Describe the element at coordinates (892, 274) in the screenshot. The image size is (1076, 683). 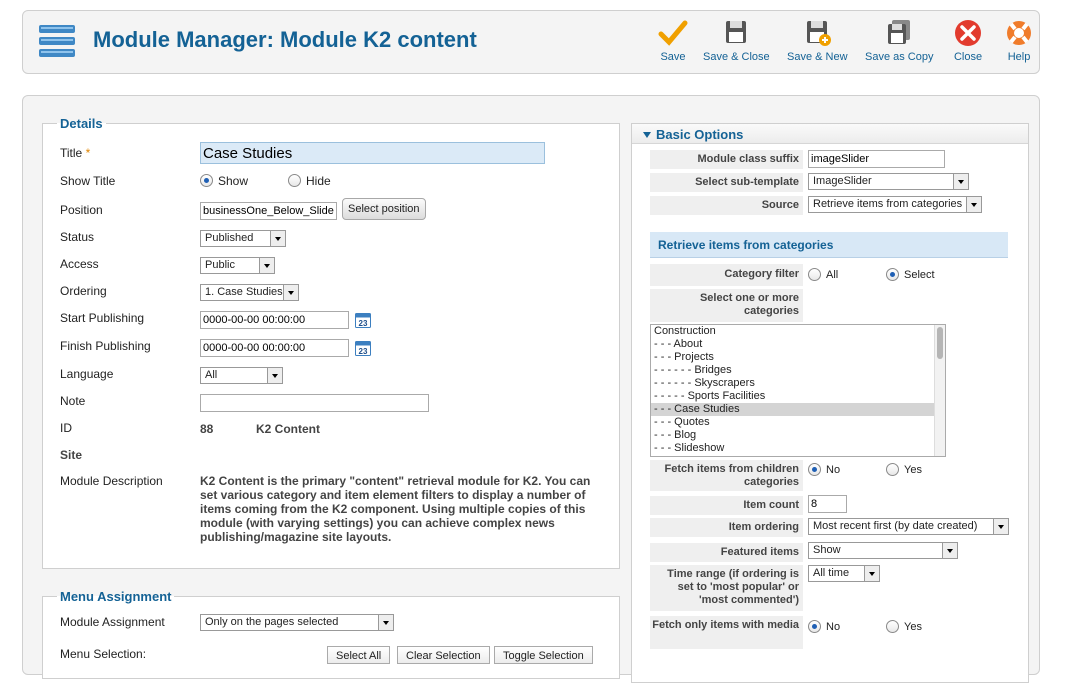
I see `category-filter-select-radio` at that location.